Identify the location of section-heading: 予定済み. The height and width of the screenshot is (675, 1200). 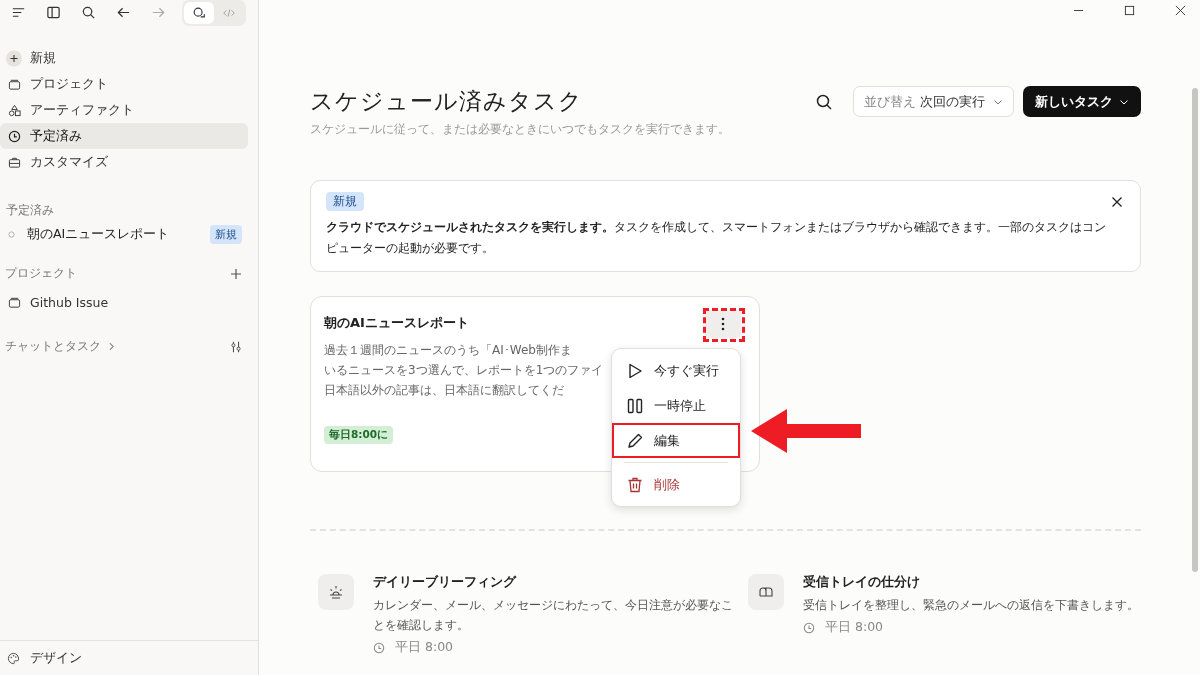
(30, 210).